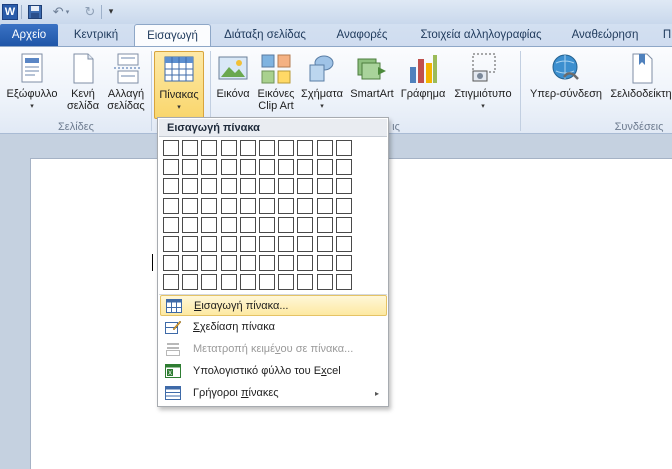  What do you see at coordinates (179, 85) in the screenshot?
I see `table-button: Πίνακας ▾` at bounding box center [179, 85].